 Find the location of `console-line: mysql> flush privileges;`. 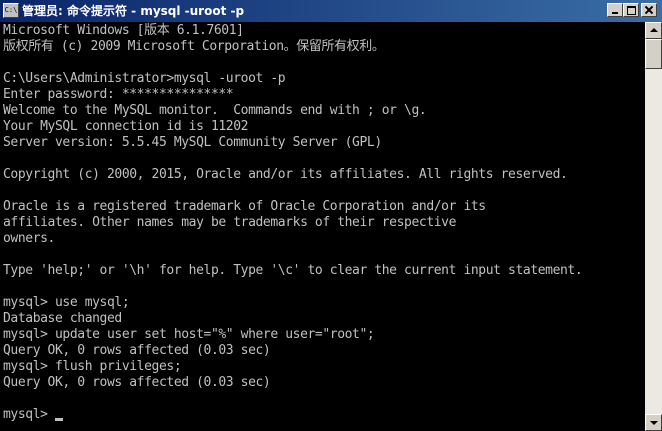

console-line: mysql> flush privileges; is located at coordinates (92, 366).